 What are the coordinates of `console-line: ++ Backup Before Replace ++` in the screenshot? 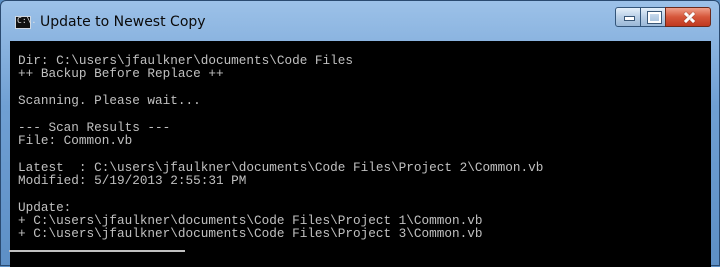 It's located at (121, 74).